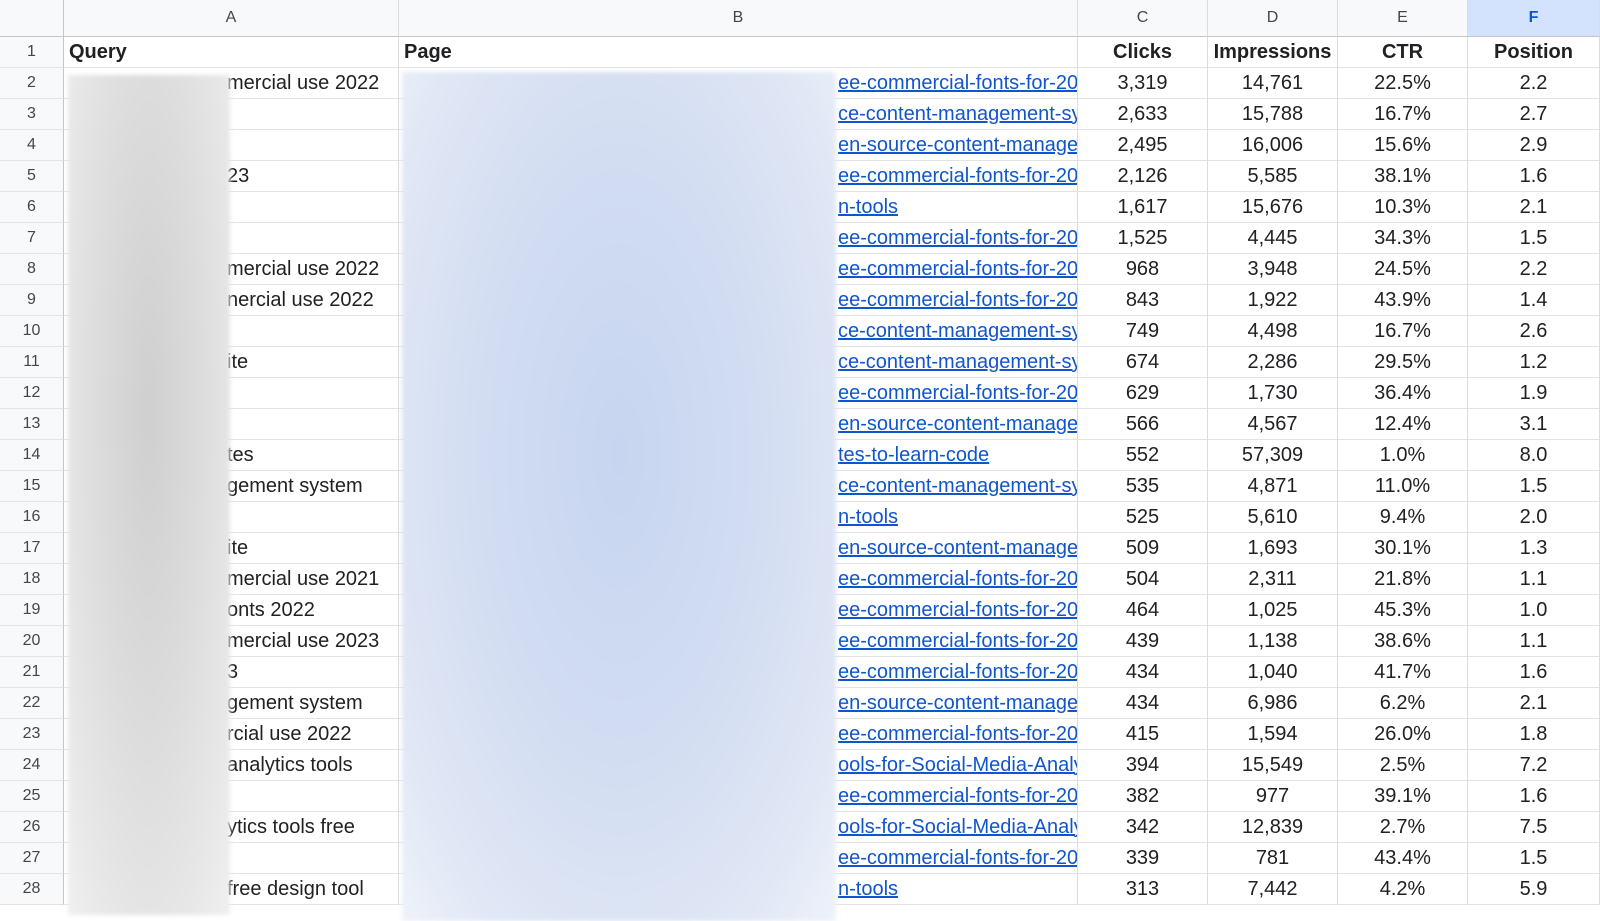  What do you see at coordinates (1143, 610) in the screenshot?
I see `clicks-cell: 464` at bounding box center [1143, 610].